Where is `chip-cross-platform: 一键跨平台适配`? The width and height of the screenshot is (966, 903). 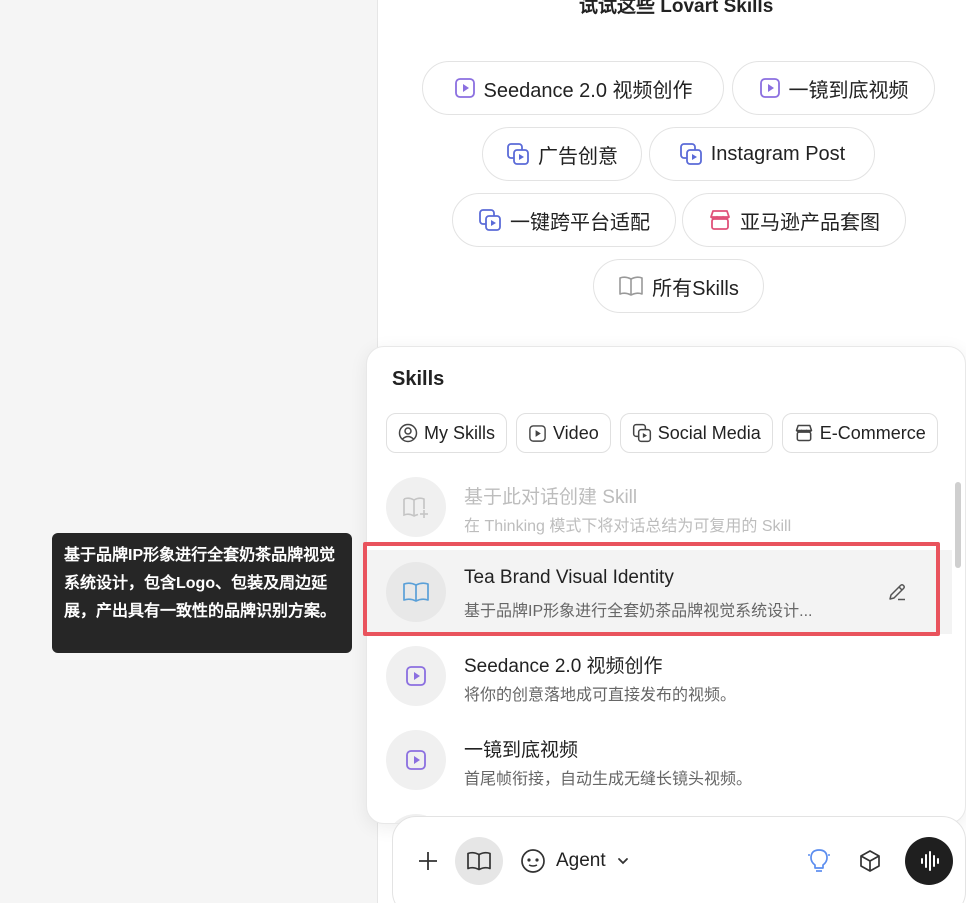
chip-cross-platform: 一键跨平台适配 is located at coordinates (564, 220).